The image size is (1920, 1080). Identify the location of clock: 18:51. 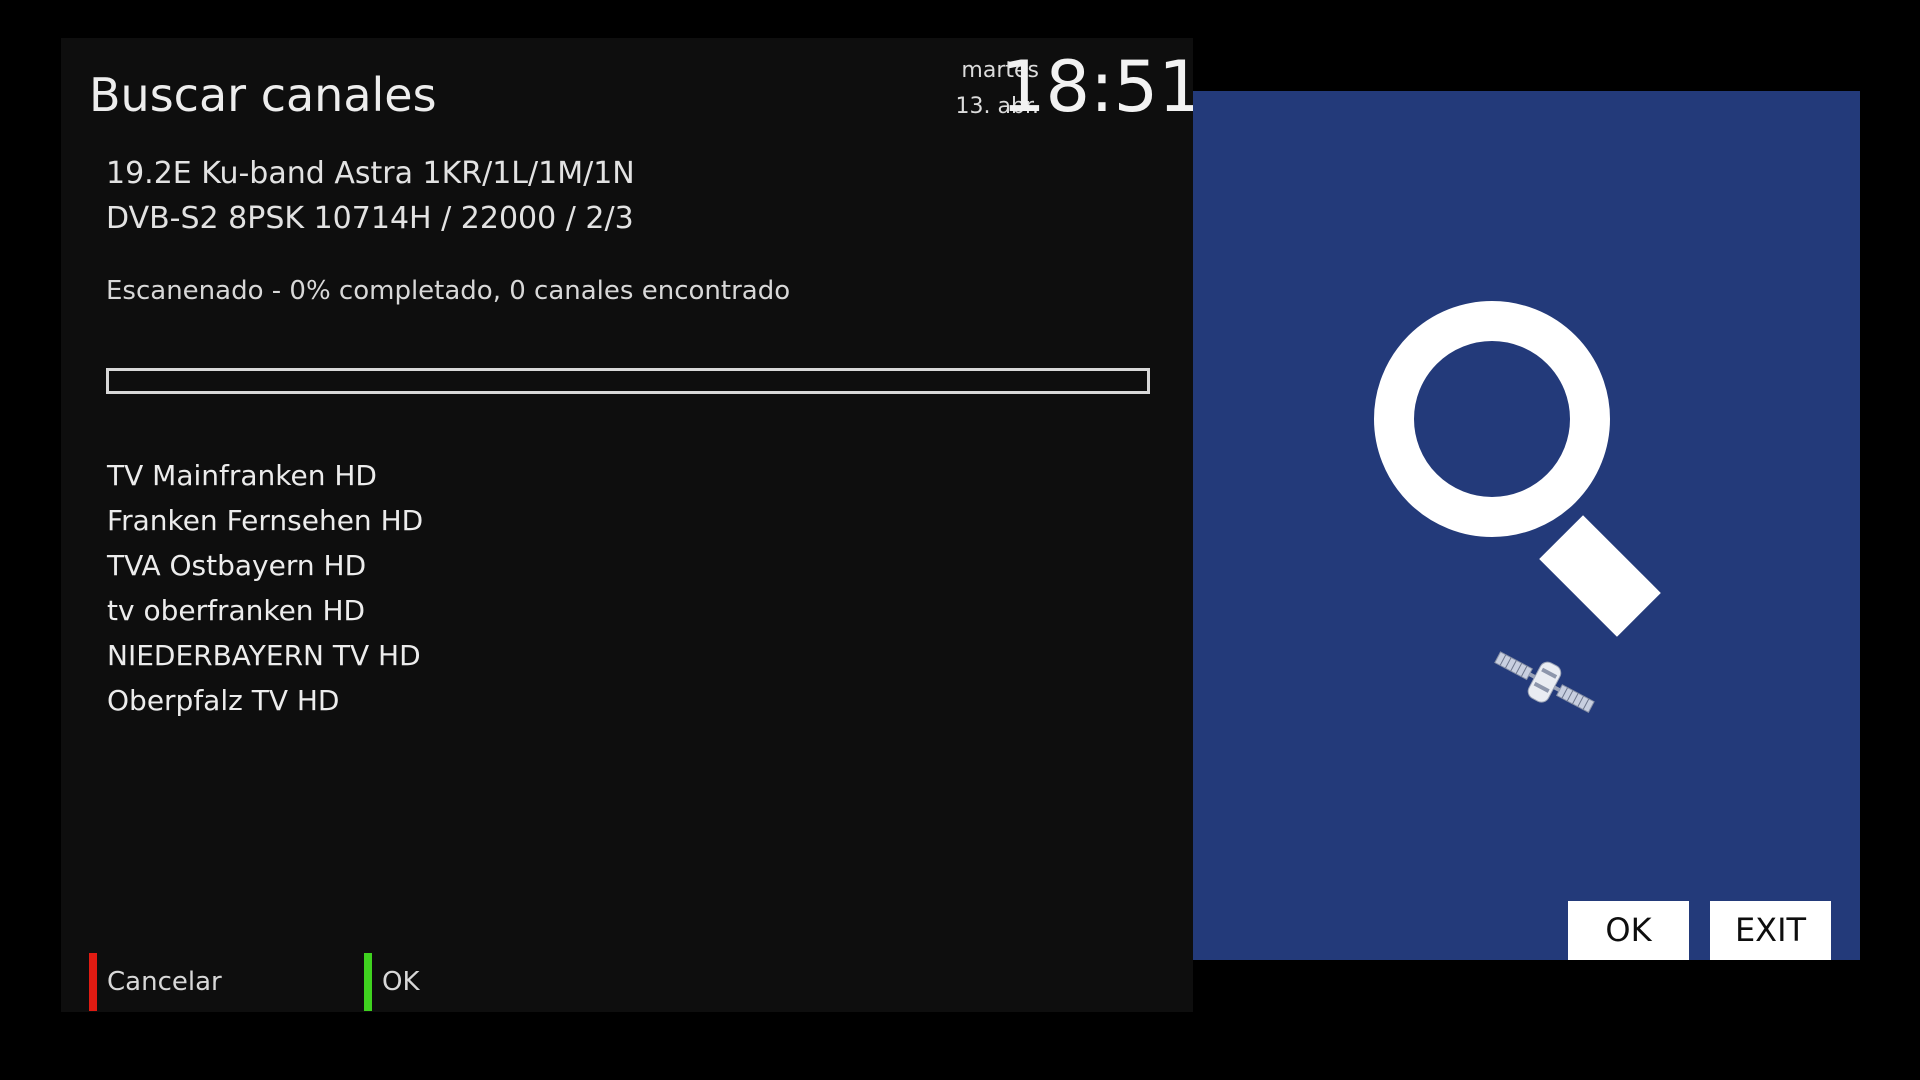
(1102, 87).